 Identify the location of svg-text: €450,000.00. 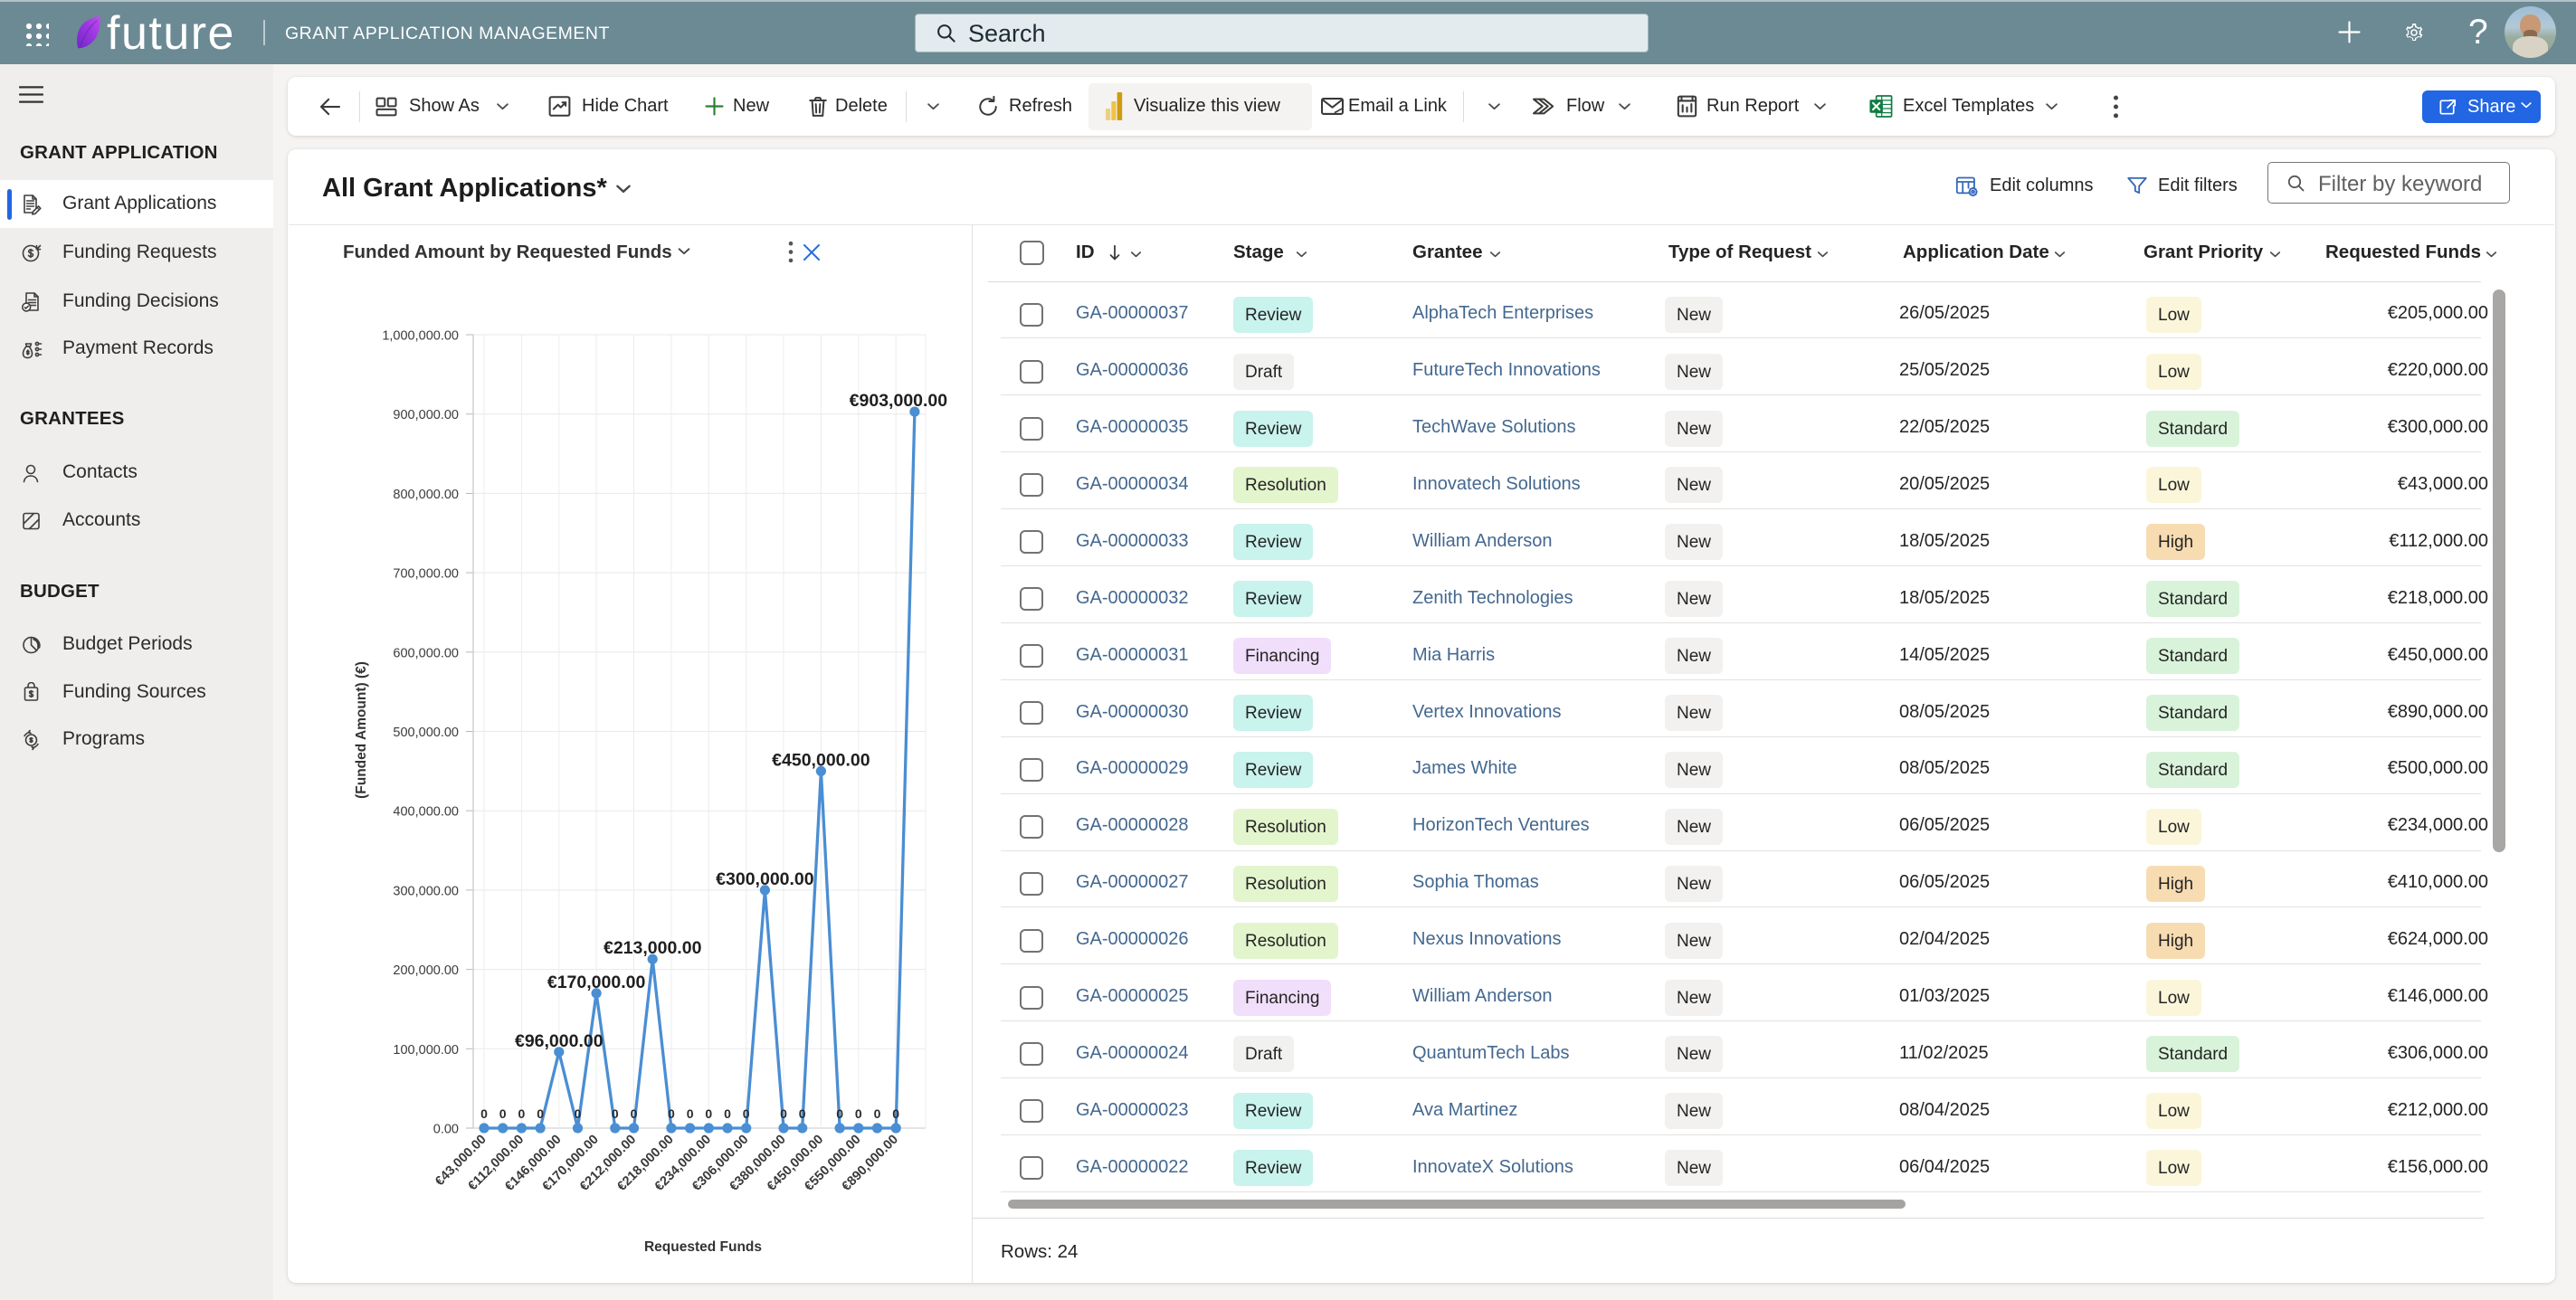
(821, 760).